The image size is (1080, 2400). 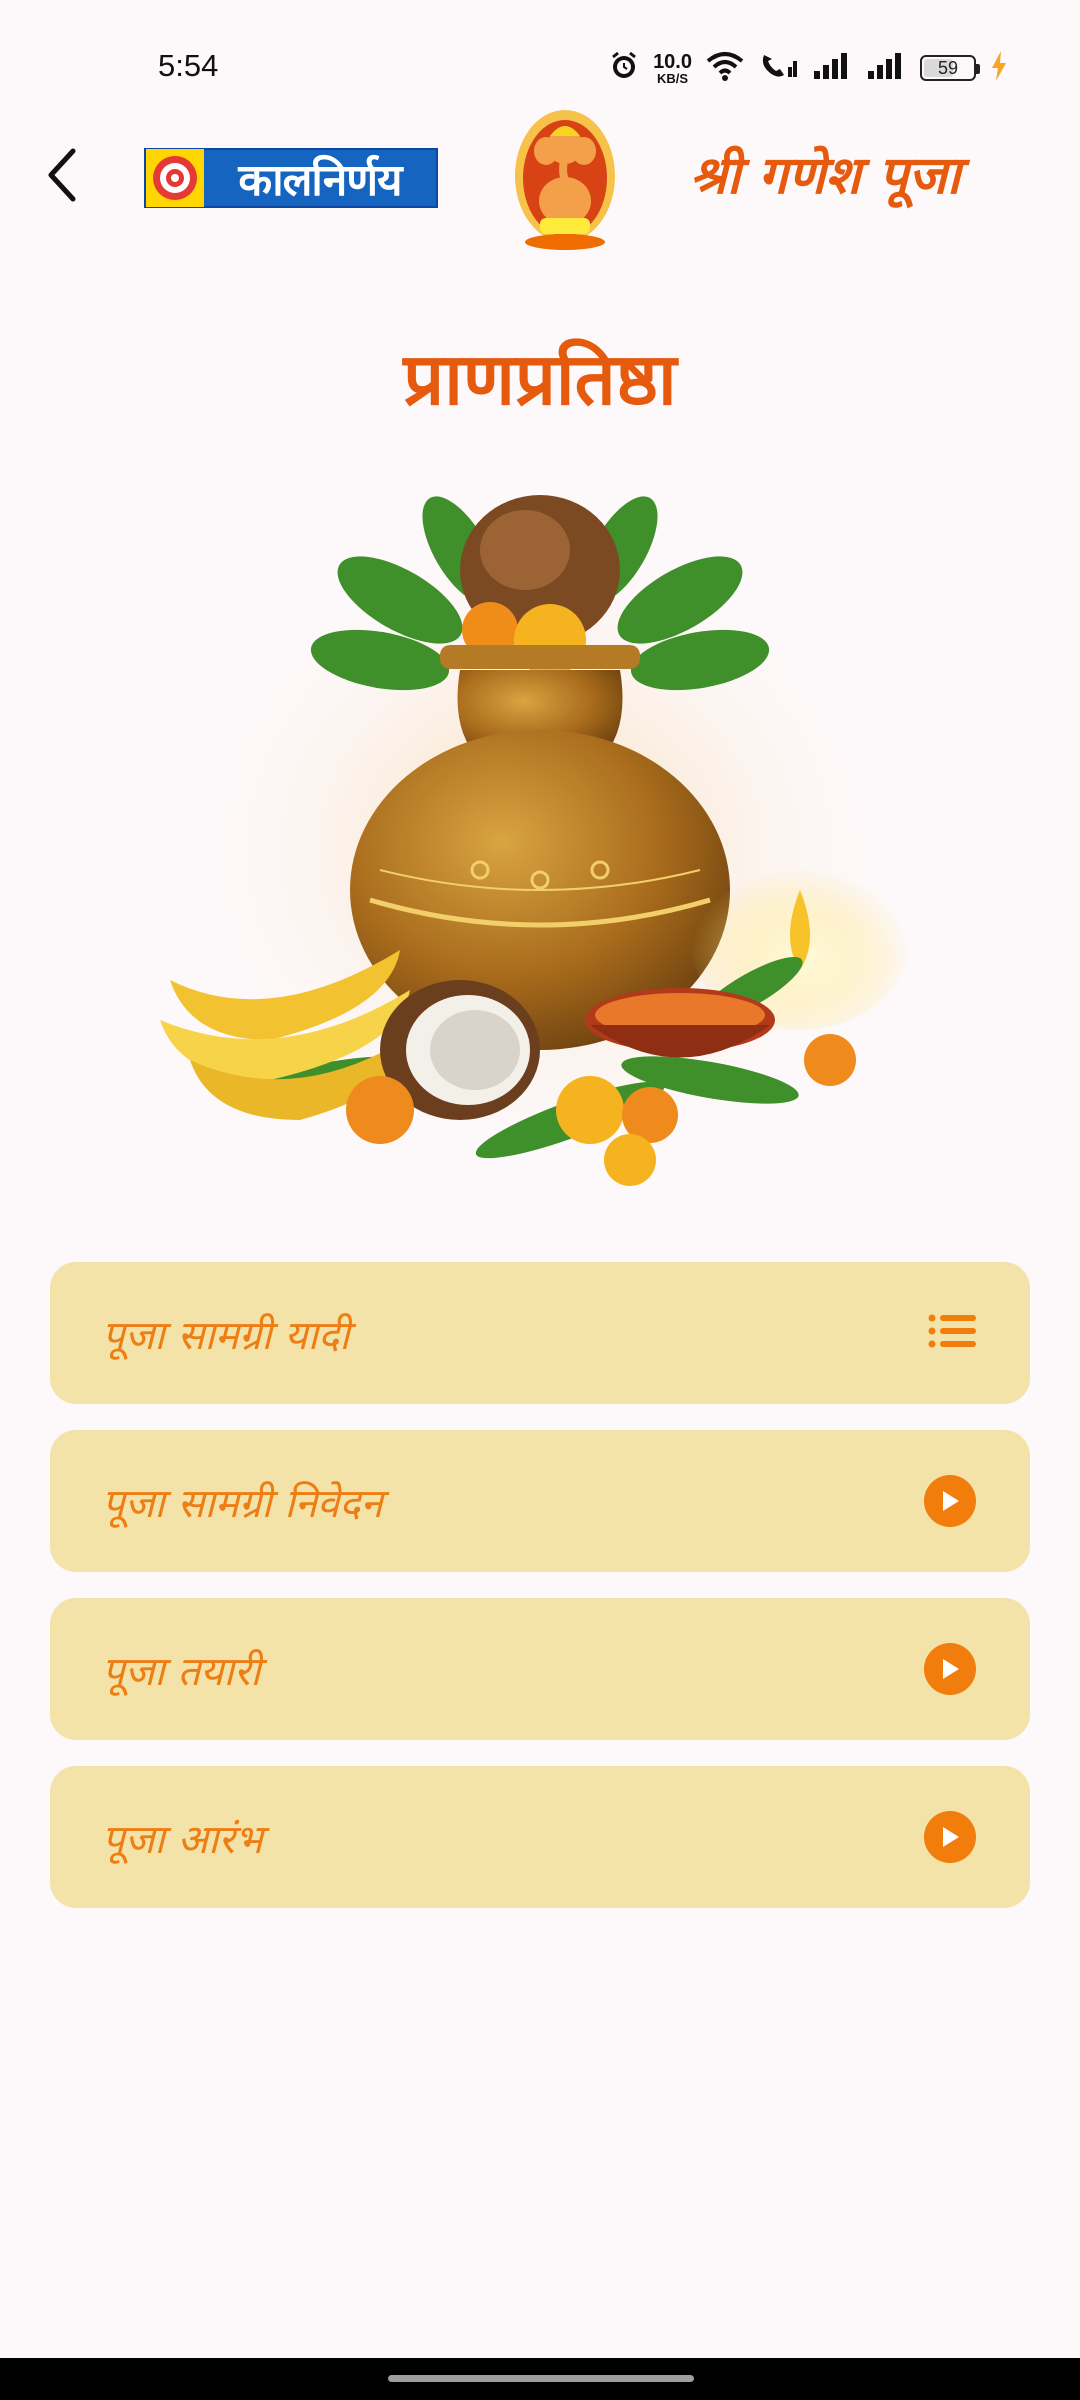 I want to click on net-speed: 10.0 KB/S, so click(x=672, y=68).